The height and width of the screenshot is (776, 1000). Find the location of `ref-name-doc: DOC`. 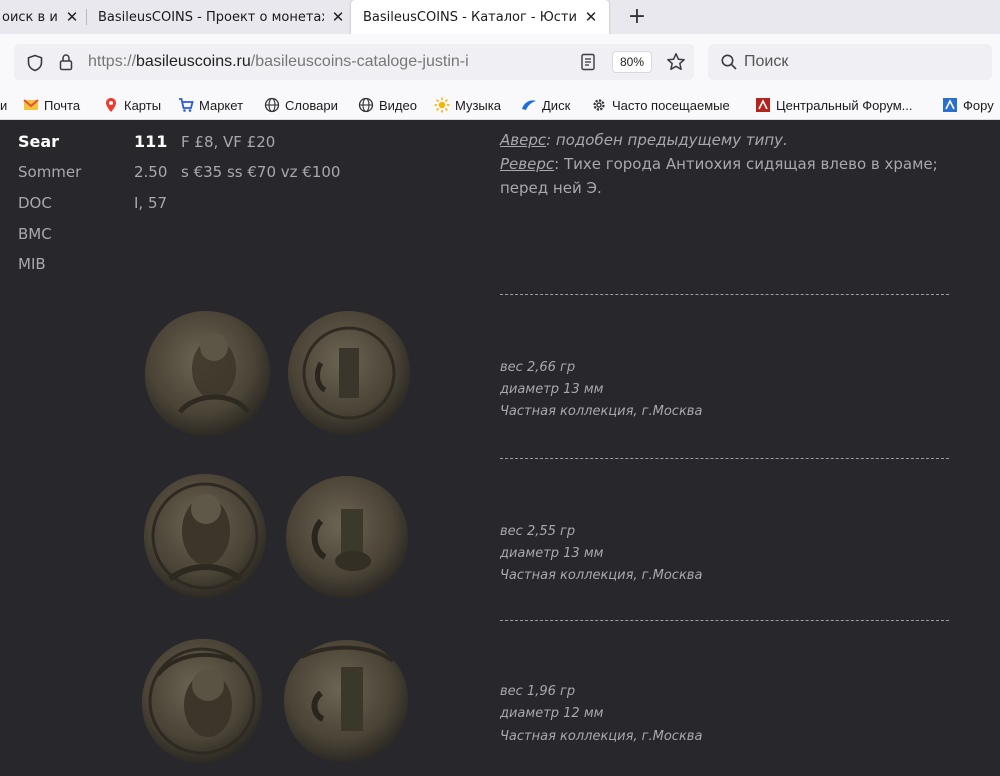

ref-name-doc: DOC is located at coordinates (35, 203).